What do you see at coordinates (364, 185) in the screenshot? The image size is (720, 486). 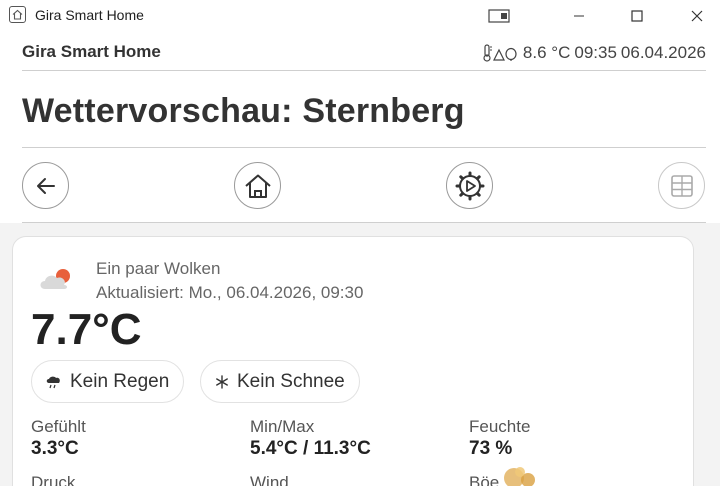 I see `nav-row` at bounding box center [364, 185].